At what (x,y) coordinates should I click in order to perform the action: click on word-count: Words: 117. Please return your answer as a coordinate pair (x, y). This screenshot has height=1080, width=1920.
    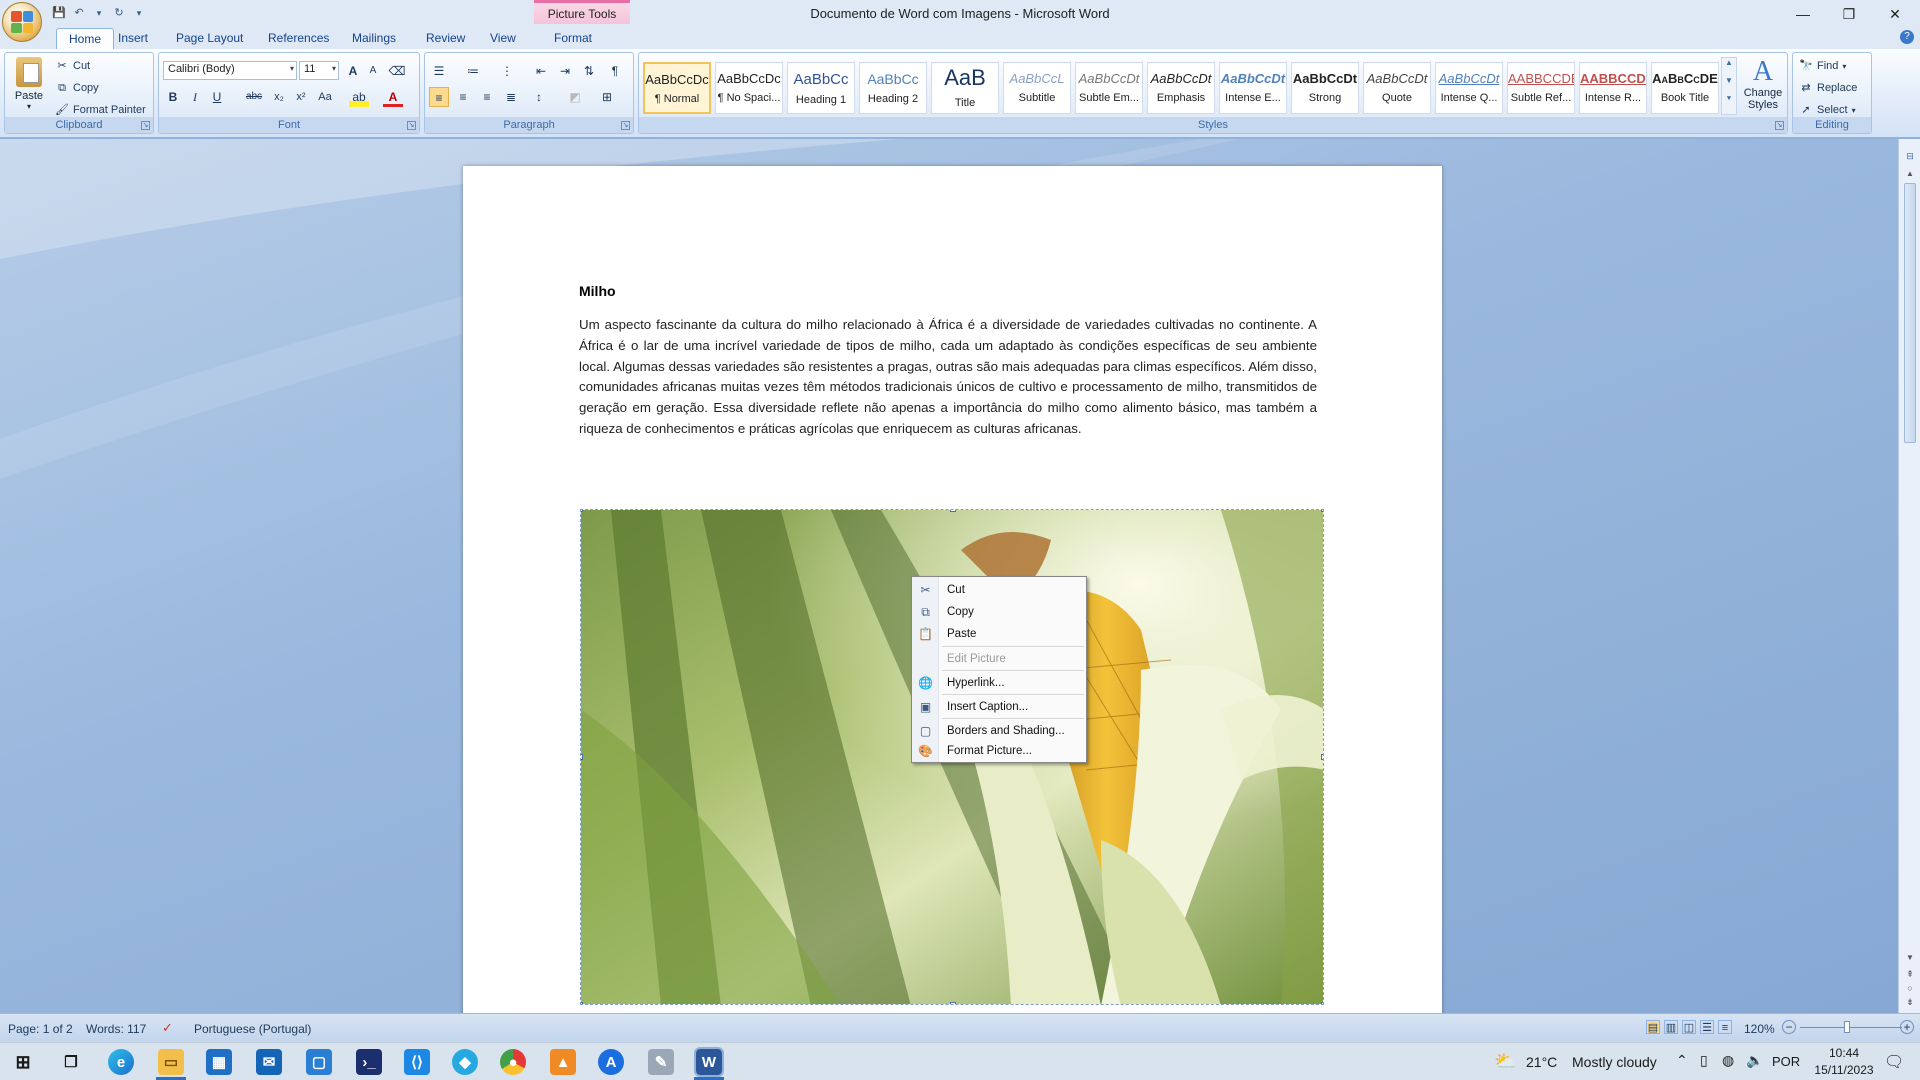
    Looking at the image, I should click on (116, 1029).